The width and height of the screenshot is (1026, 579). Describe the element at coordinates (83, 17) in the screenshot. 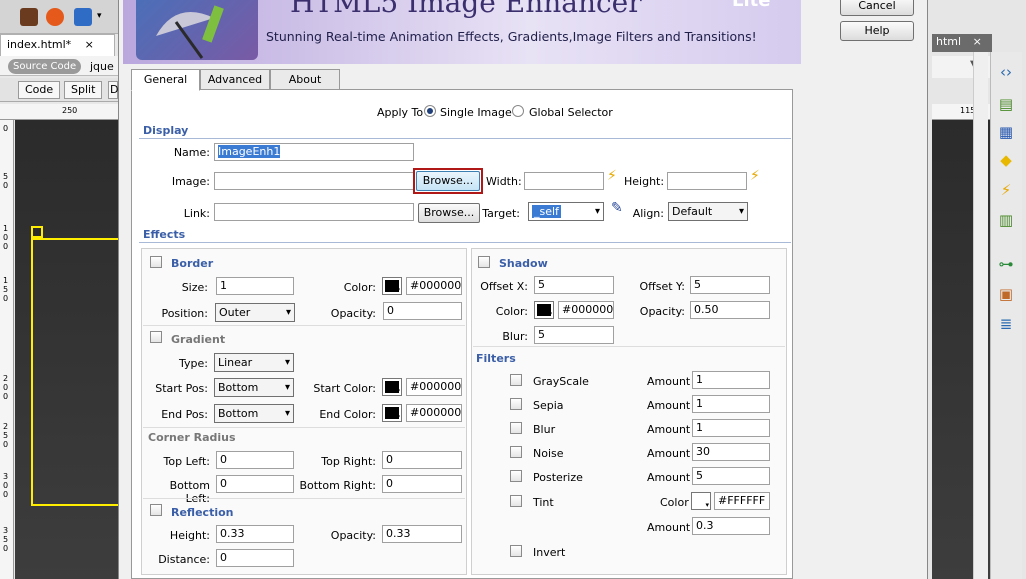

I see `layout-icon` at that location.